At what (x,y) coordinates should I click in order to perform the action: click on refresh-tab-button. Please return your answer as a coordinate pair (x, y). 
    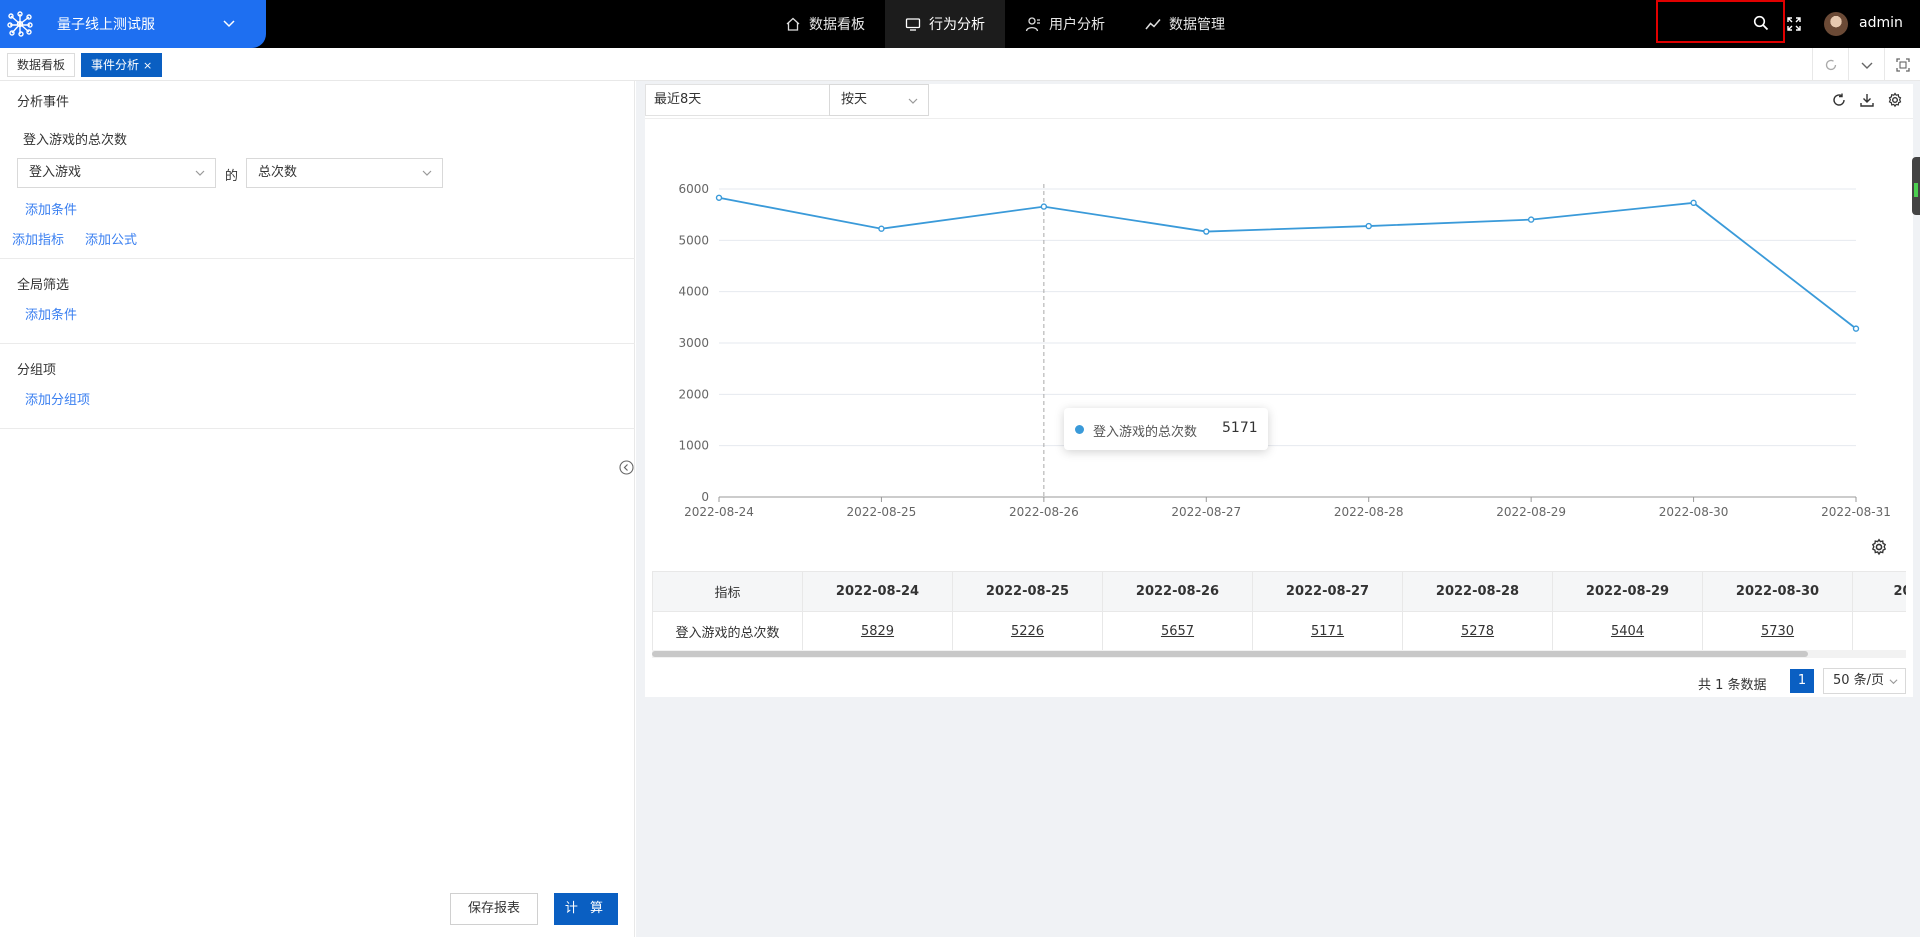
    Looking at the image, I should click on (1830, 64).